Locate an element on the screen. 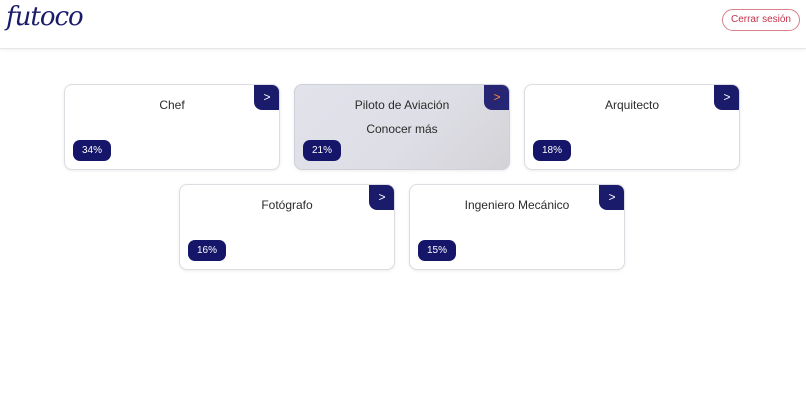  career-title: Chef is located at coordinates (172, 105).